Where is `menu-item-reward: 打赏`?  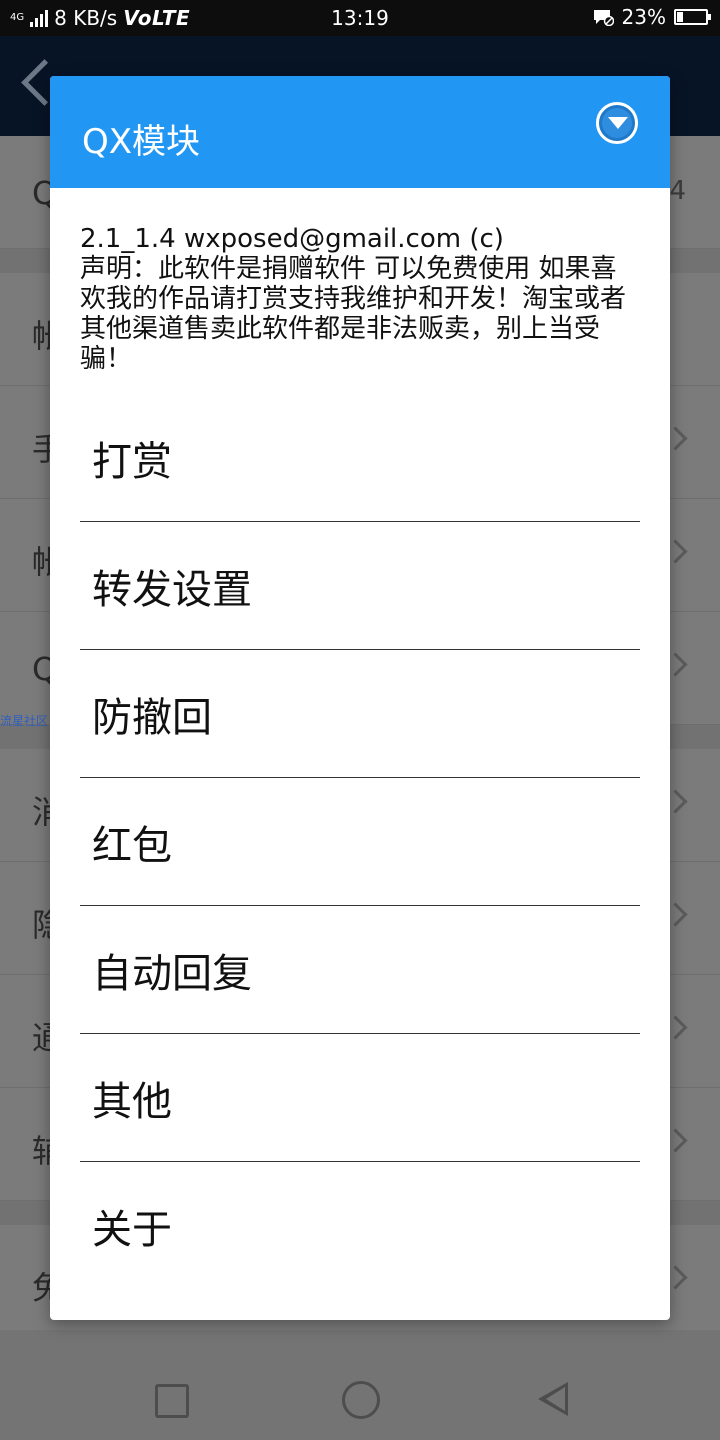
menu-item-reward: 打赏 is located at coordinates (360, 458).